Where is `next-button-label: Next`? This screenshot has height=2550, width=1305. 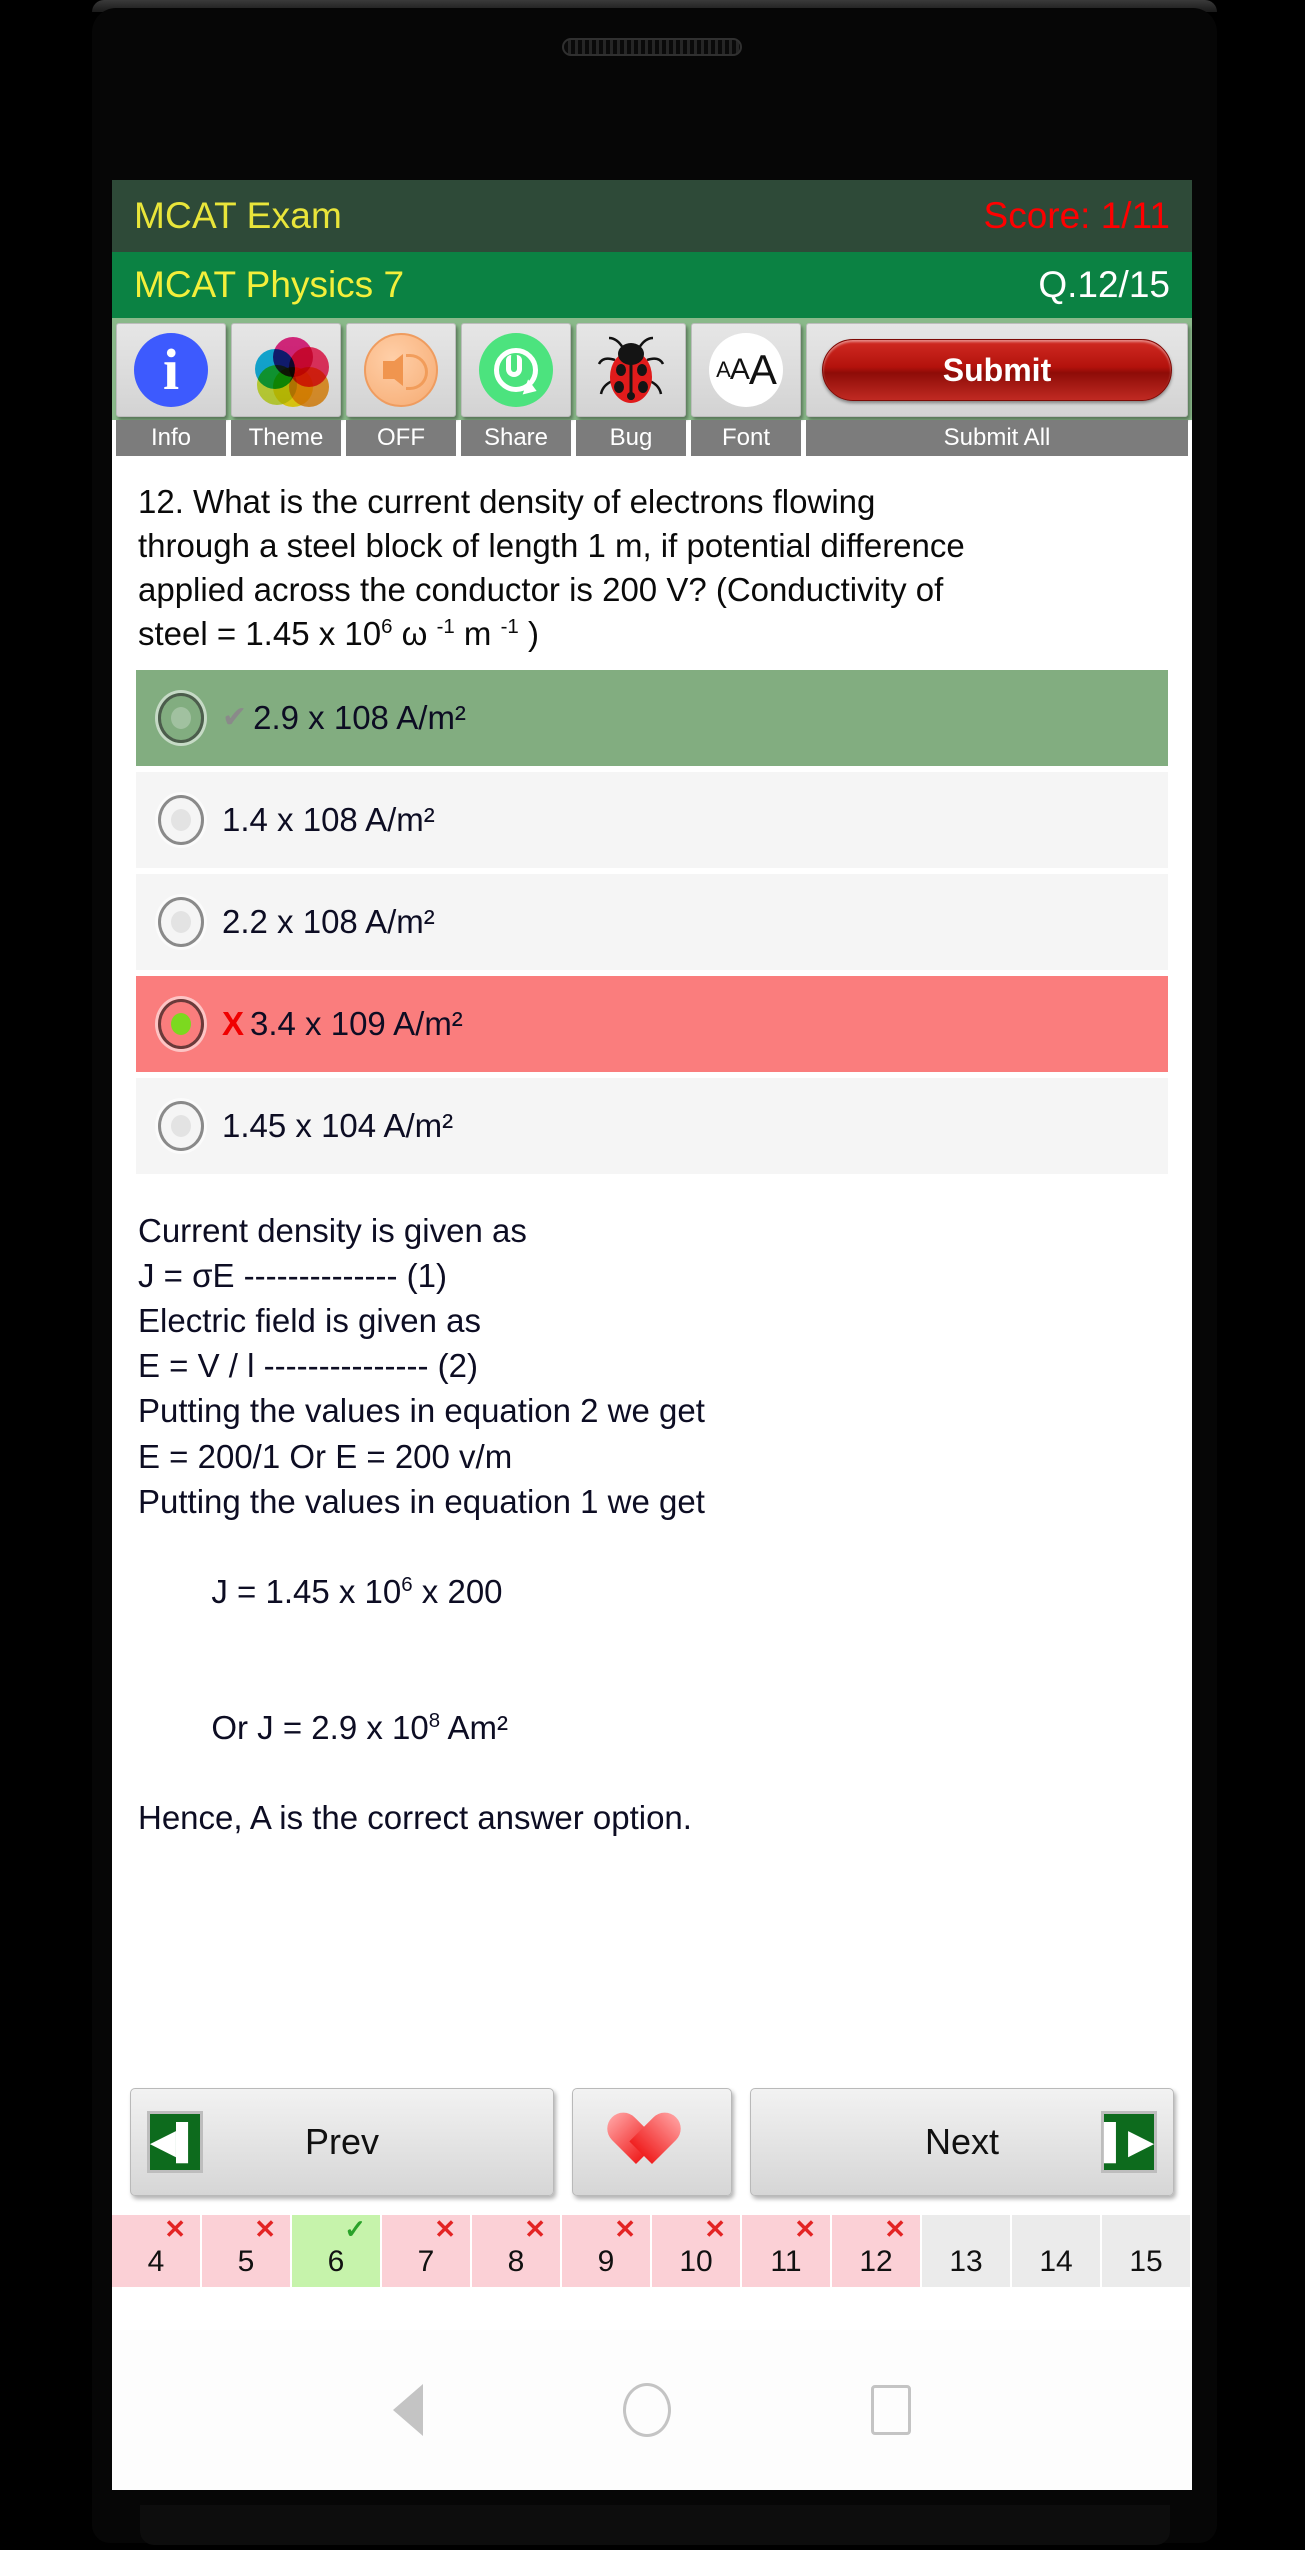 next-button-label: Next is located at coordinates (962, 2141).